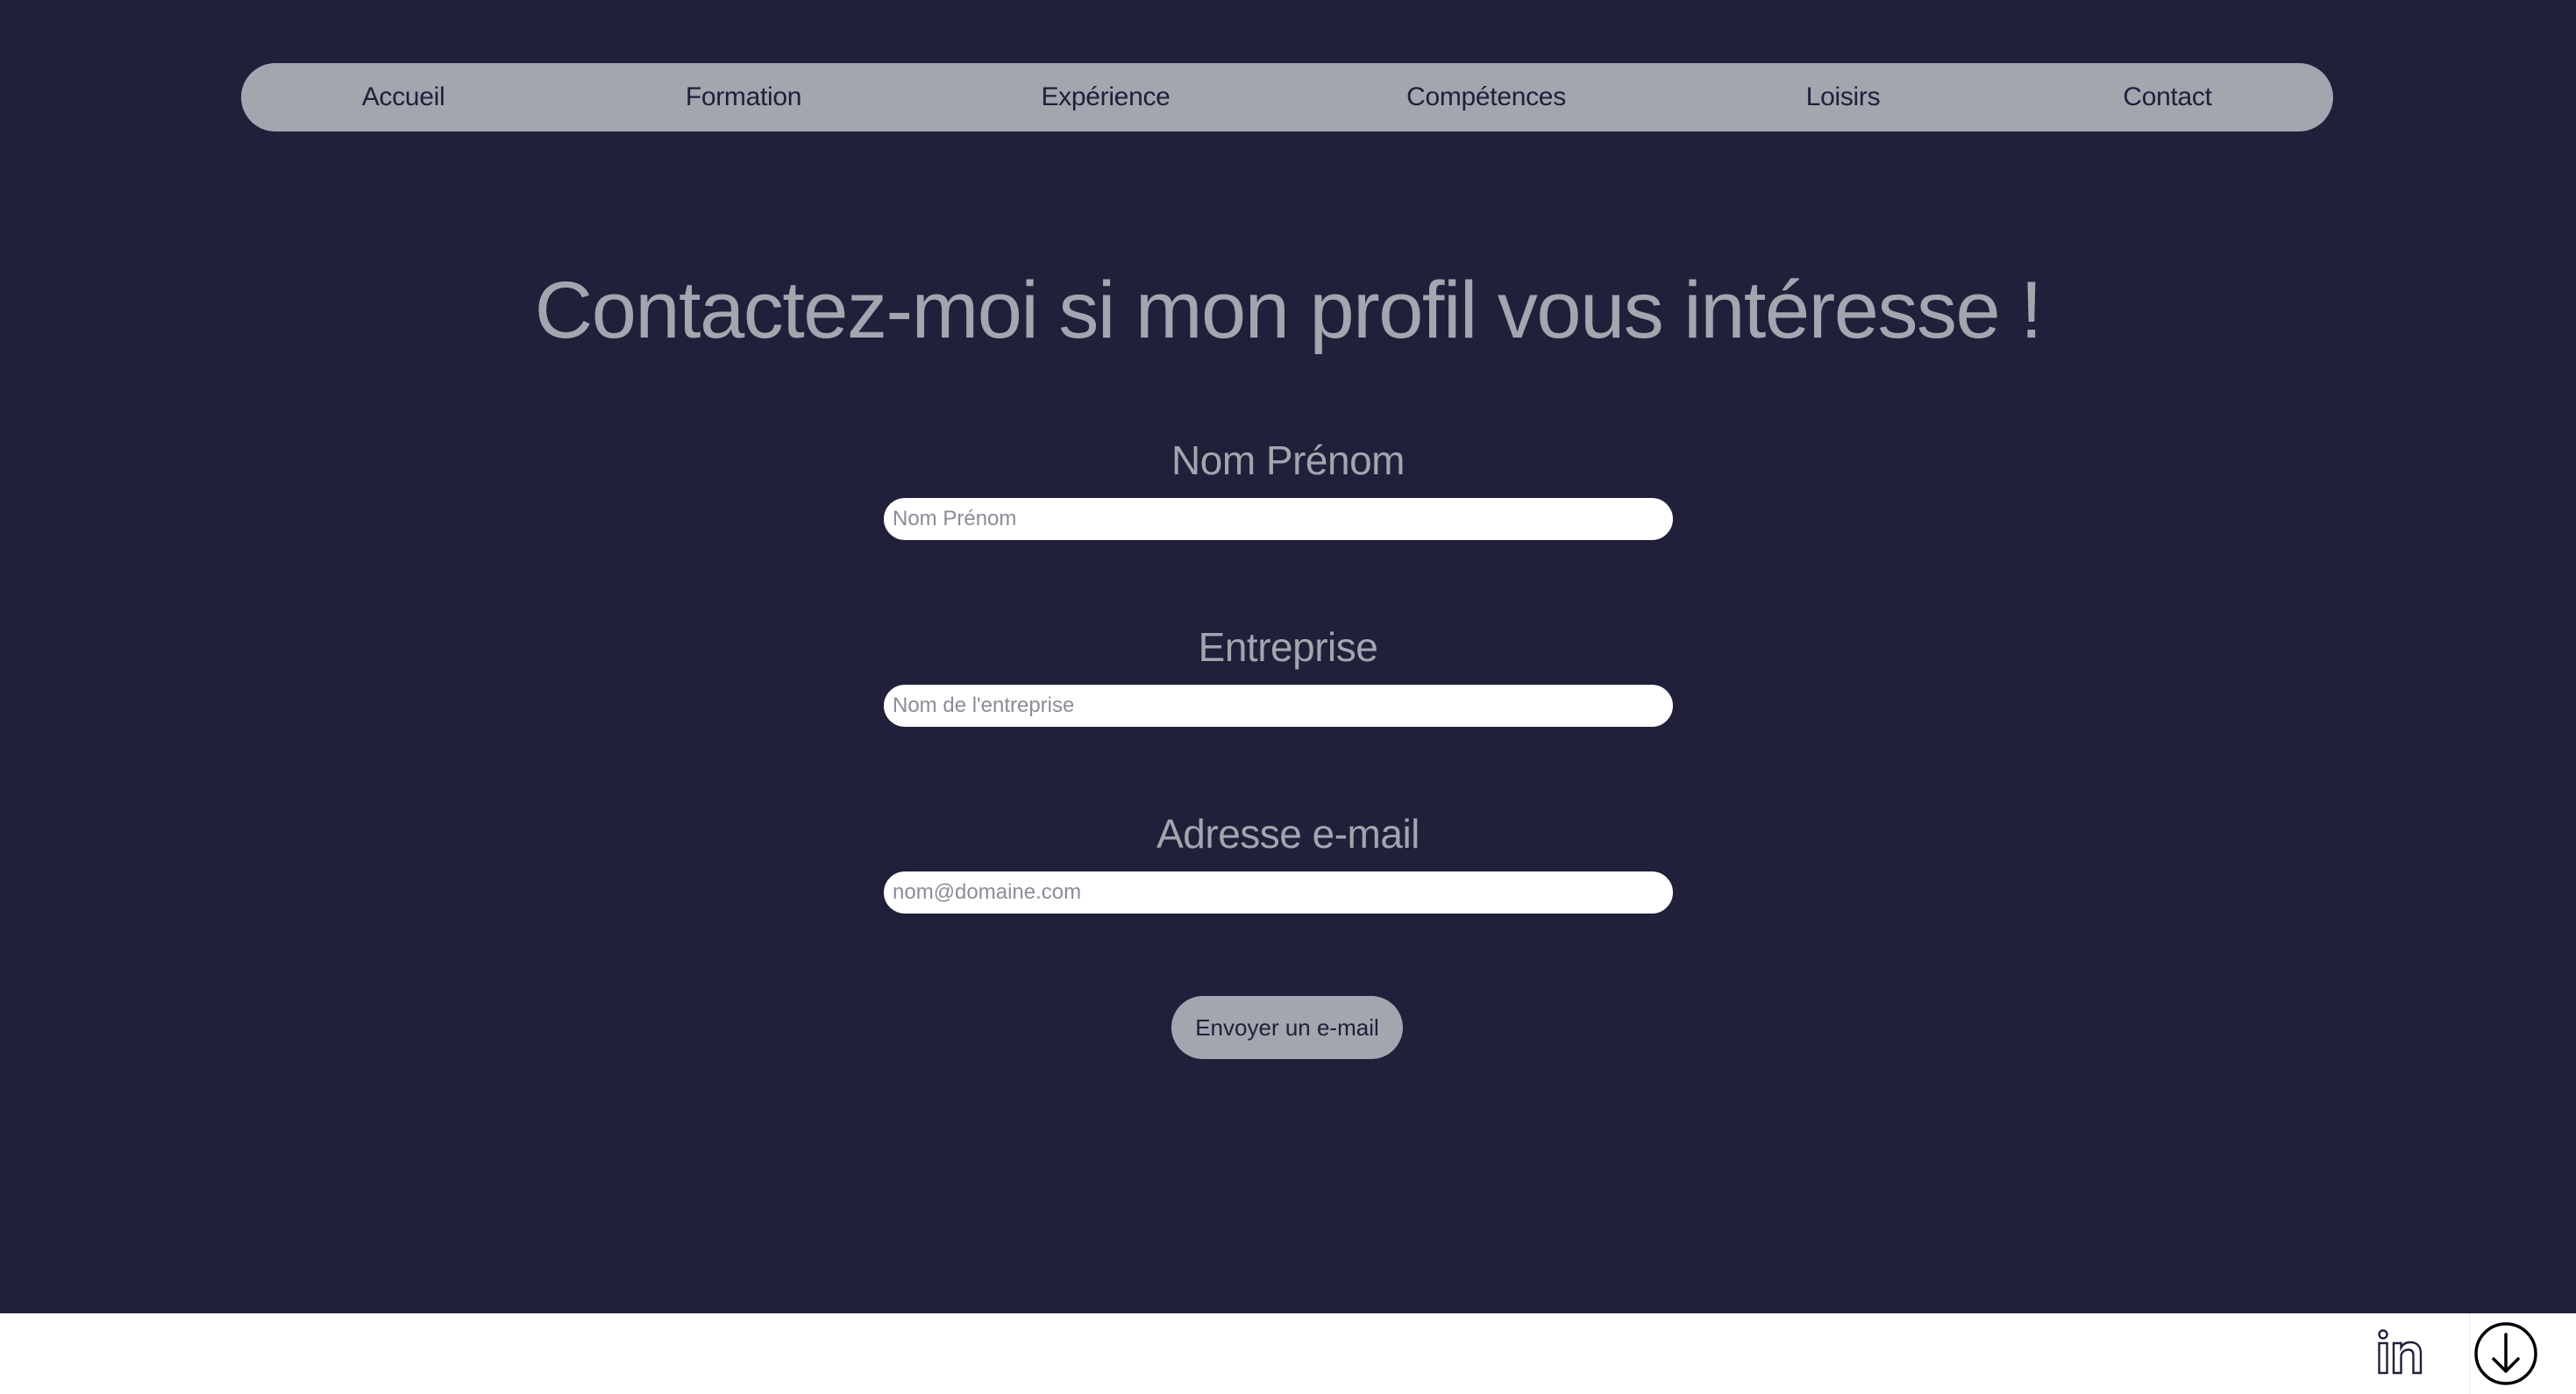 This screenshot has height=1394, width=2576. I want to click on email-input, so click(1278, 892).